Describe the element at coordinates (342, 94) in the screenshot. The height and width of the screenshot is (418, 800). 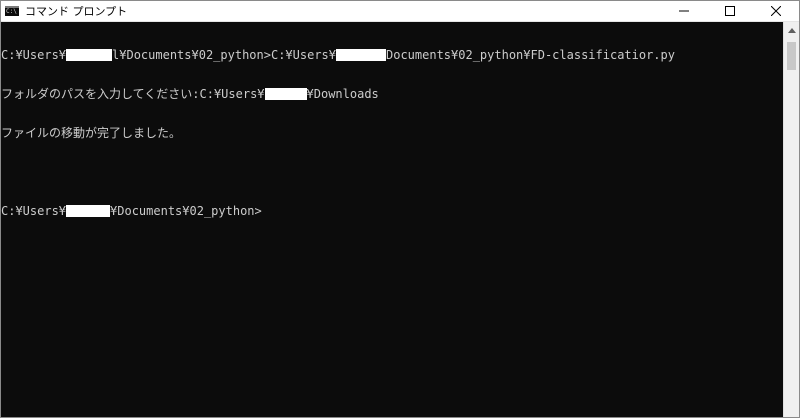
I see `console-text: ¥Downloads` at that location.